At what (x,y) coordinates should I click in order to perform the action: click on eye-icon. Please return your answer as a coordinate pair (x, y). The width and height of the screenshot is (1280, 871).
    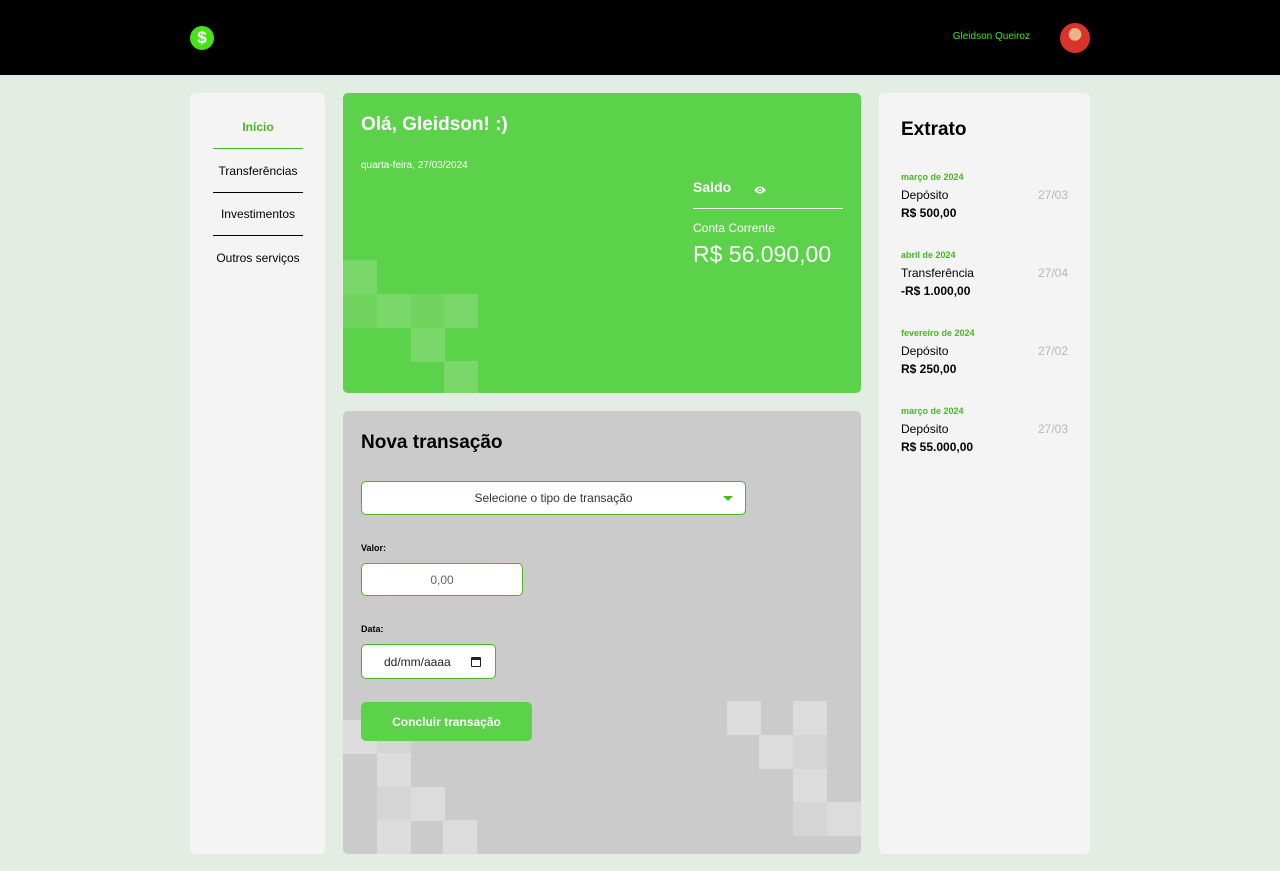
    Looking at the image, I should click on (760, 191).